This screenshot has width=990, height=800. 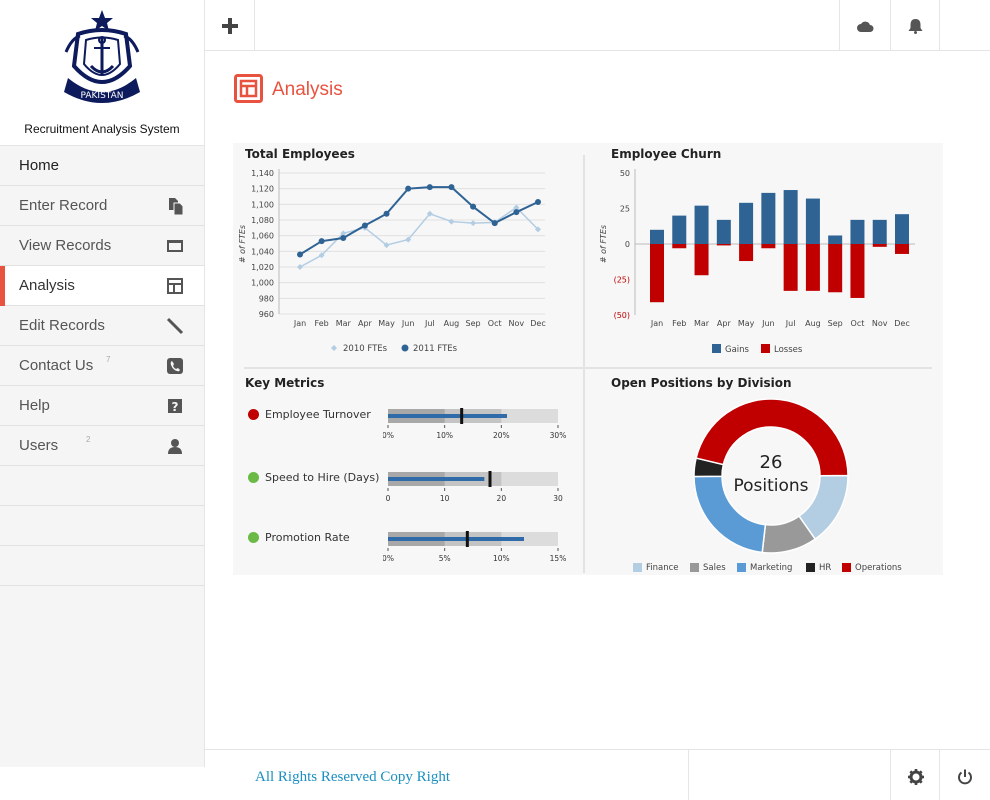 What do you see at coordinates (622, 315) in the screenshot?
I see `y-tick-label: (50)` at bounding box center [622, 315].